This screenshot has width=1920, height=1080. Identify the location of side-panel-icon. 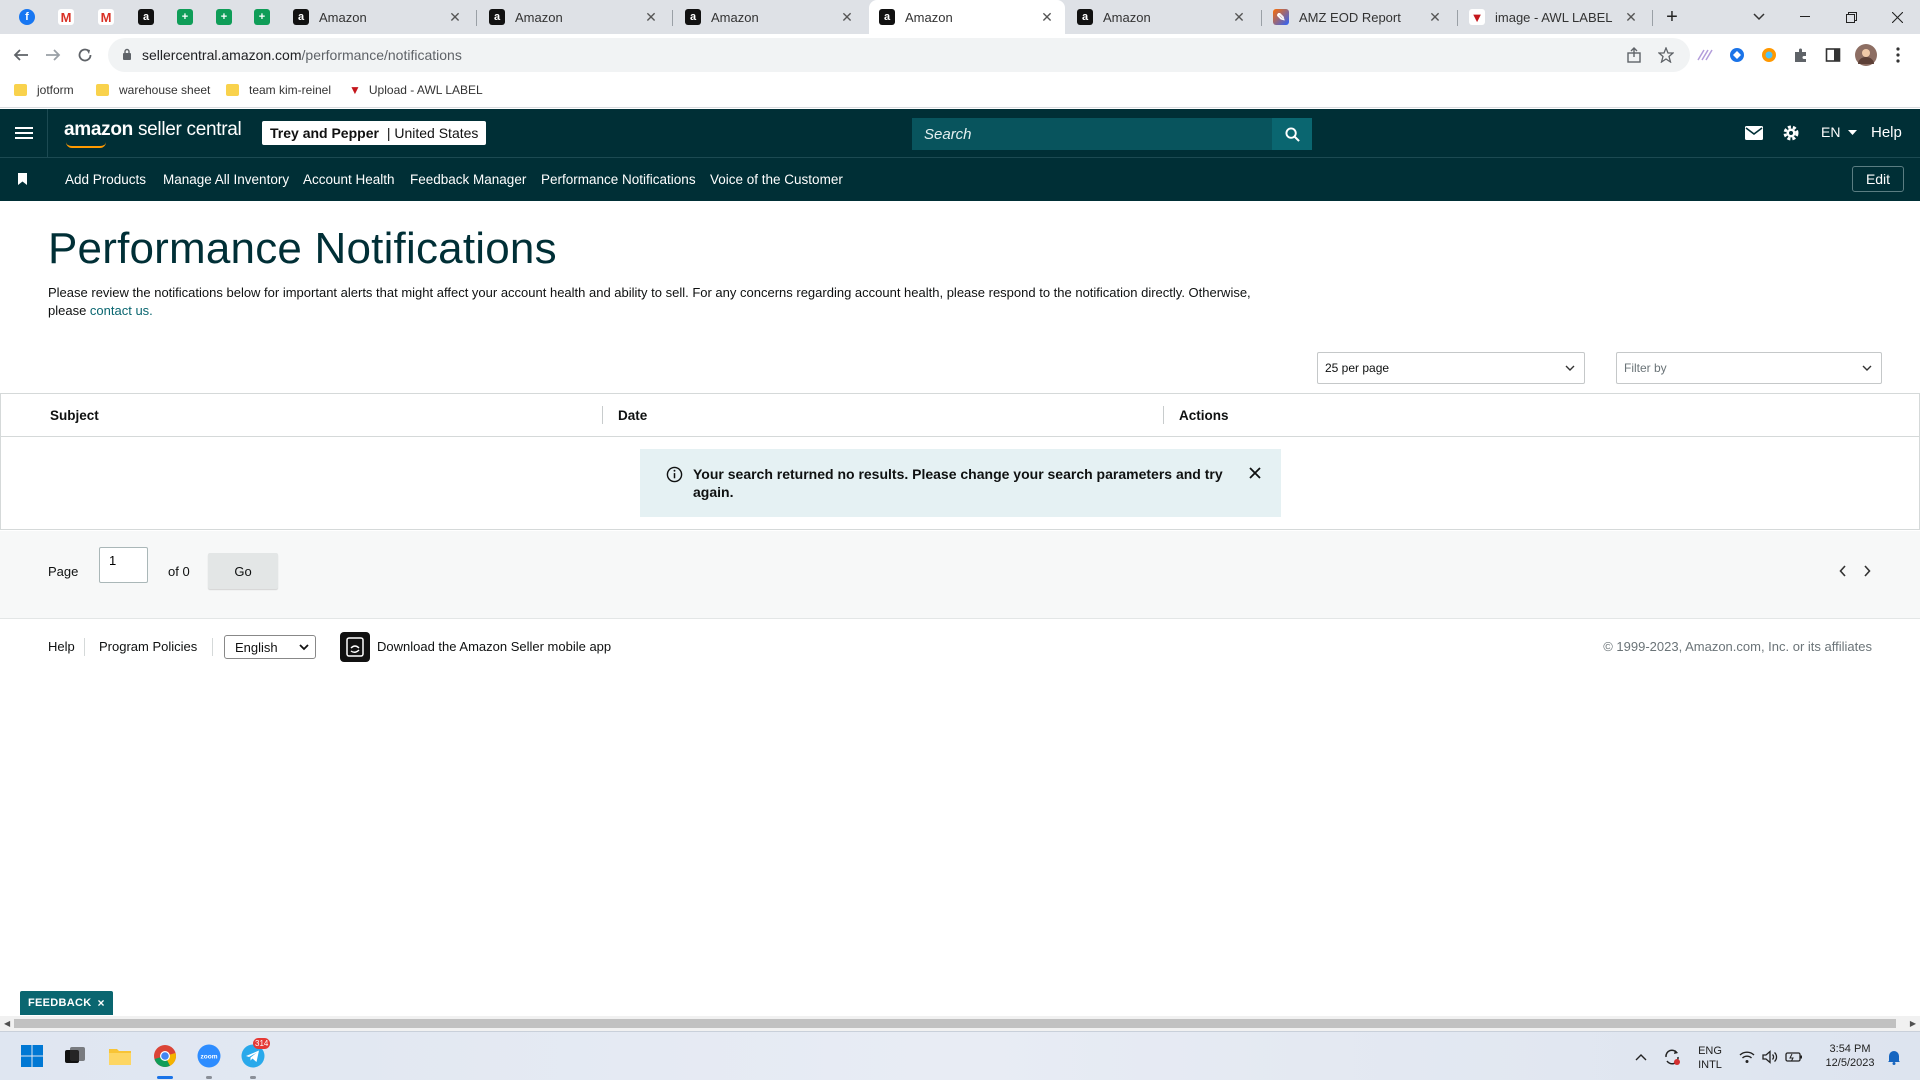
(1833, 55).